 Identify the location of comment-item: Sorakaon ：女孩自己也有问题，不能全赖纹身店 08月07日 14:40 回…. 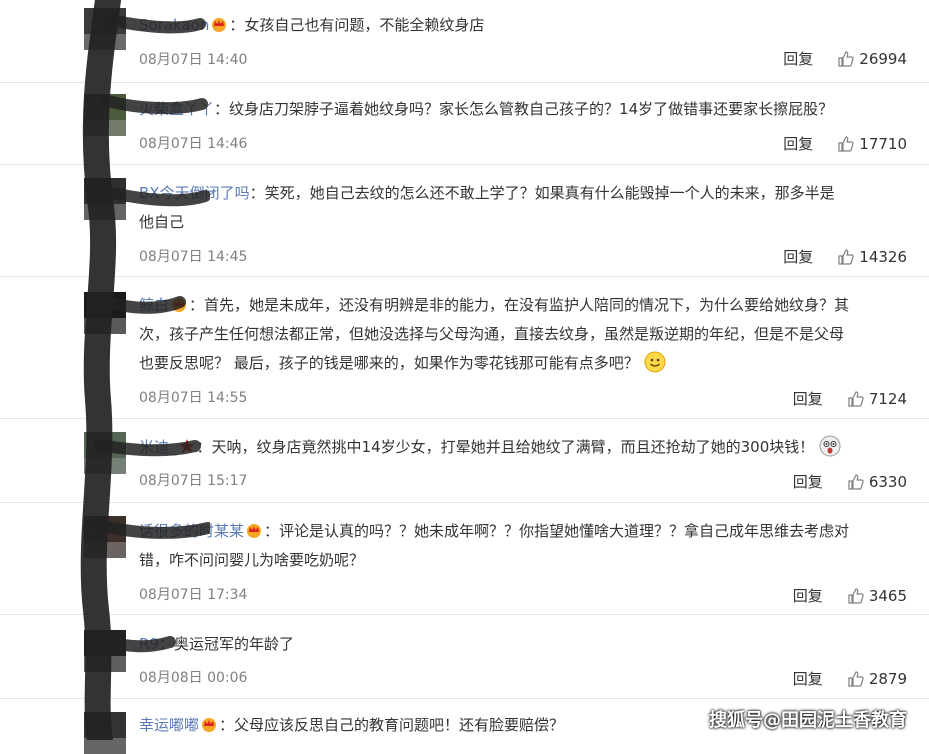
(464, 41).